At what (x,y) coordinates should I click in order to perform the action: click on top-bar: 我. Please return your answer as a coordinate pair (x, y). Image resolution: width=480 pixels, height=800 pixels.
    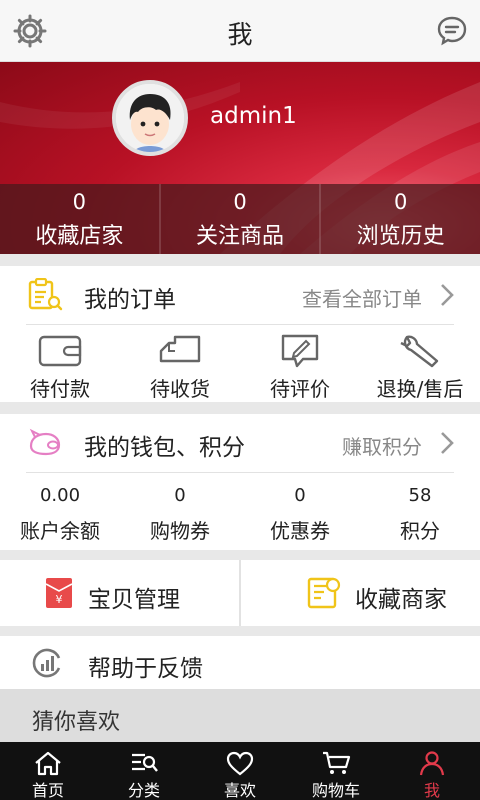
    Looking at the image, I should click on (240, 31).